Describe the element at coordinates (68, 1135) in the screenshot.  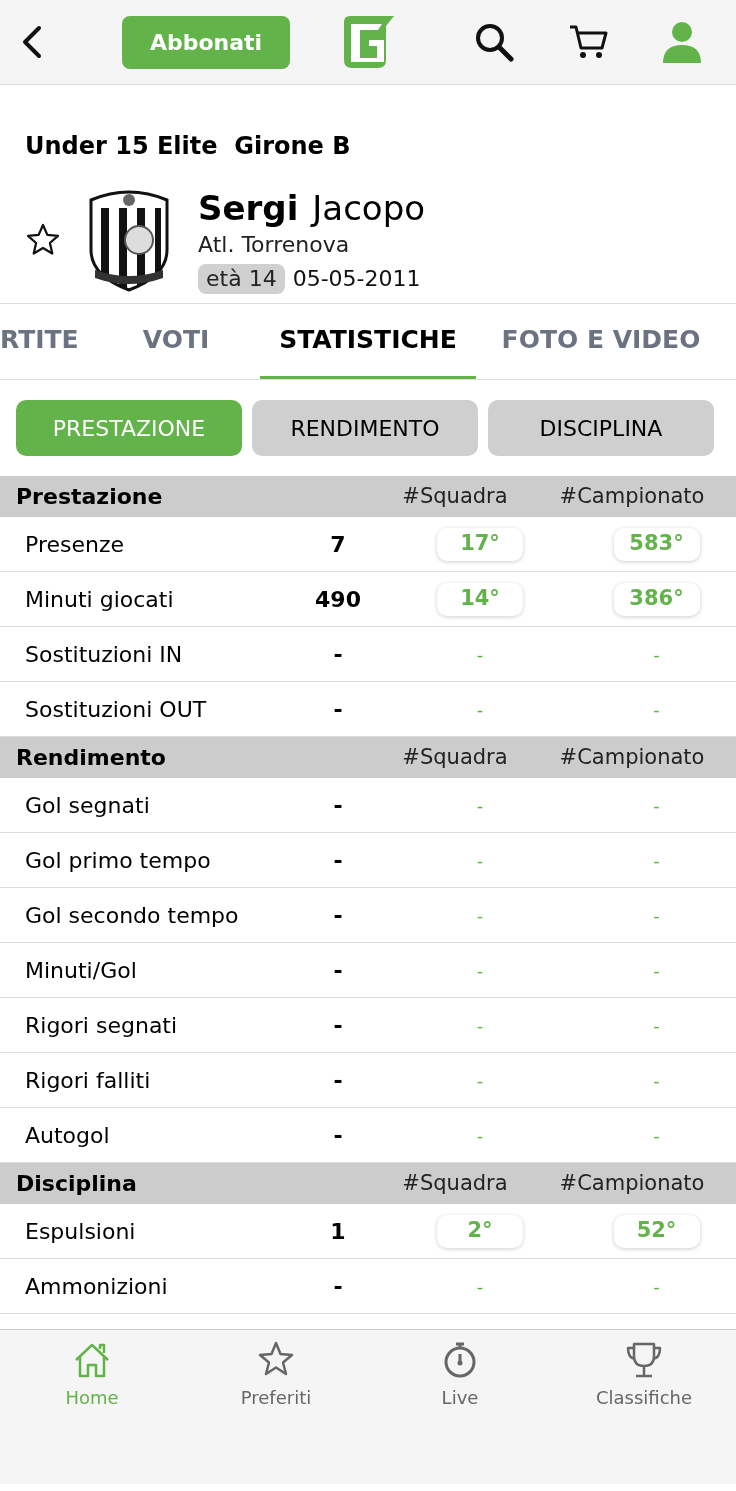
I see `stat-label: Autogol` at that location.